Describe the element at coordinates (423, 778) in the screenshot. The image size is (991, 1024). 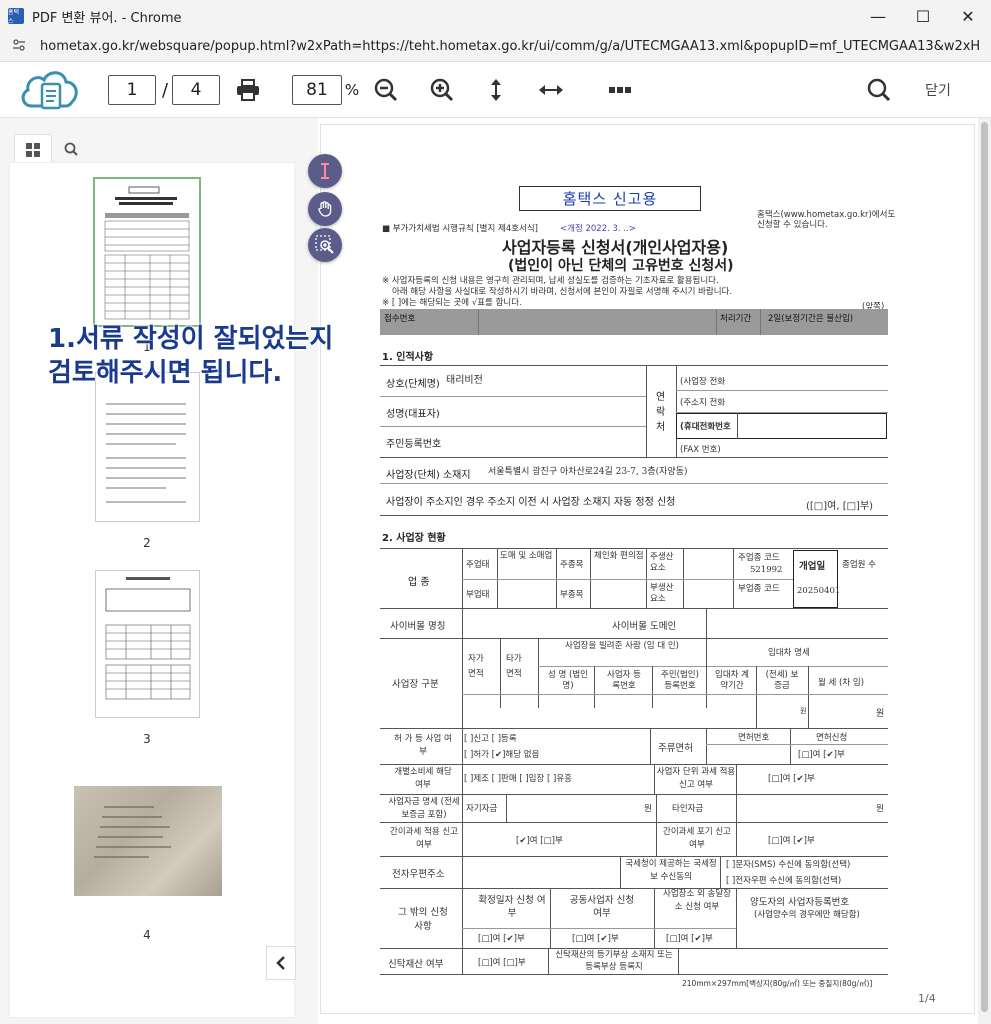
I see `excise-label: 개별소비세 해당 여부` at that location.